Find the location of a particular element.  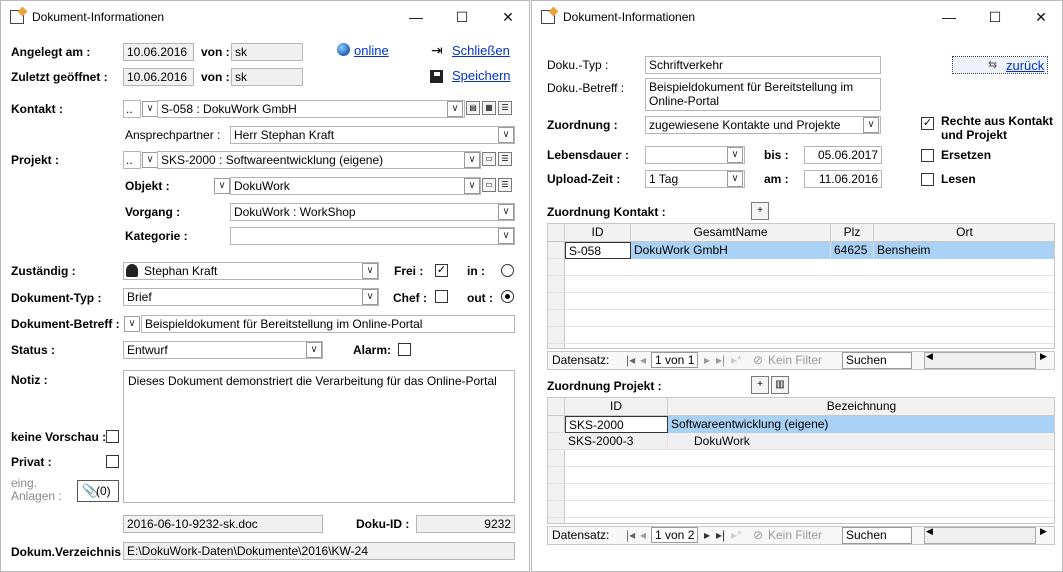

col-plz-header: Plz is located at coordinates (852, 233).